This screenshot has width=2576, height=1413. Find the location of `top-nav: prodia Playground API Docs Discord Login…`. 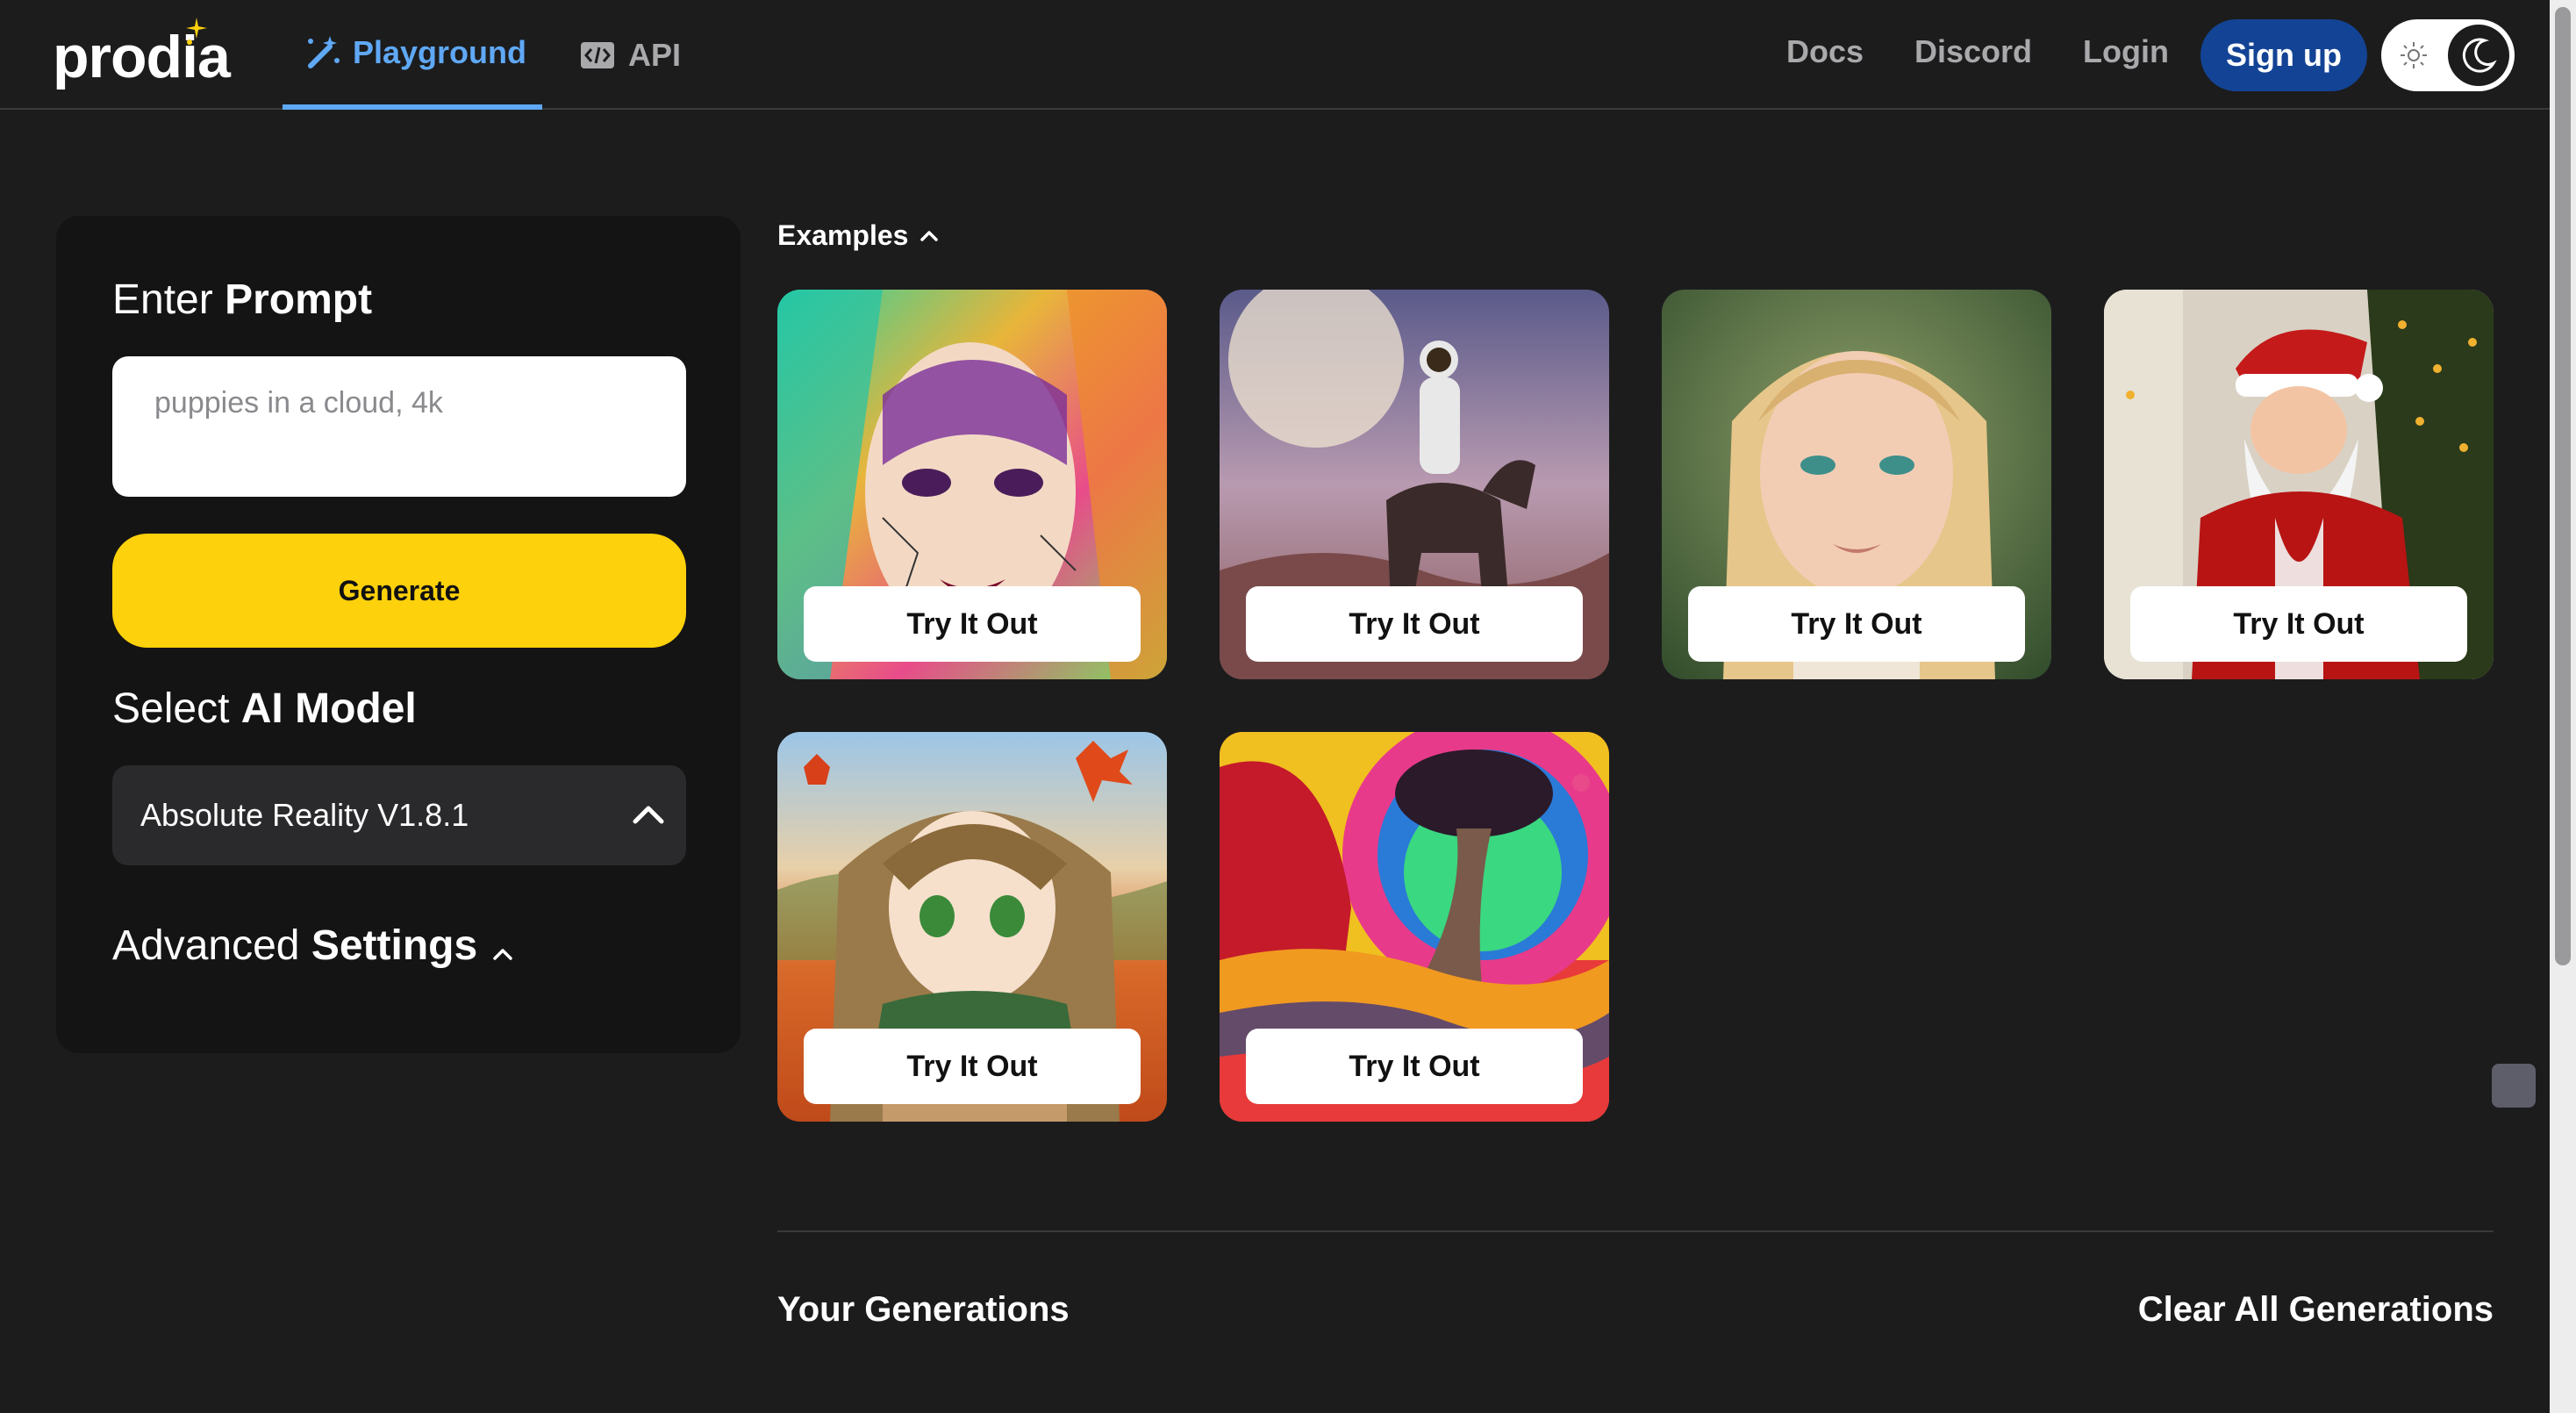

top-nav: prodia Playground API Docs Discord Login… is located at coordinates (1275, 55).